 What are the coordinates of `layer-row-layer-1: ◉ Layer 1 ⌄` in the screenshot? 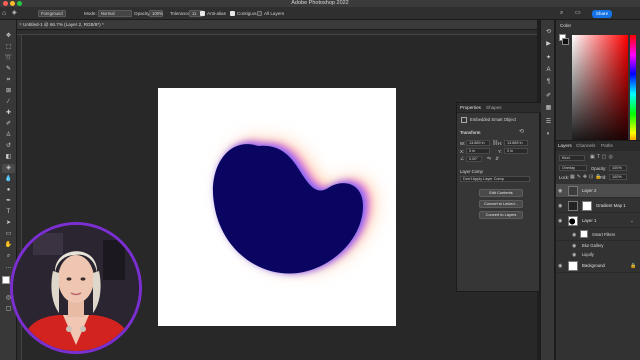 It's located at (598, 221).